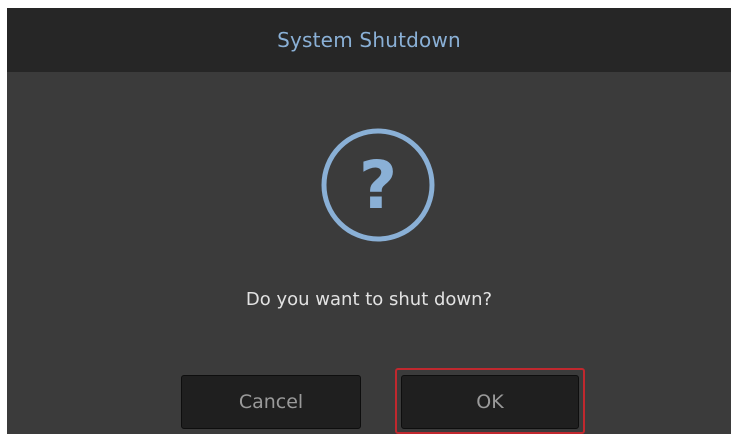 The width and height of the screenshot is (739, 434). I want to click on cancel-button-label: Cancel, so click(271, 402).